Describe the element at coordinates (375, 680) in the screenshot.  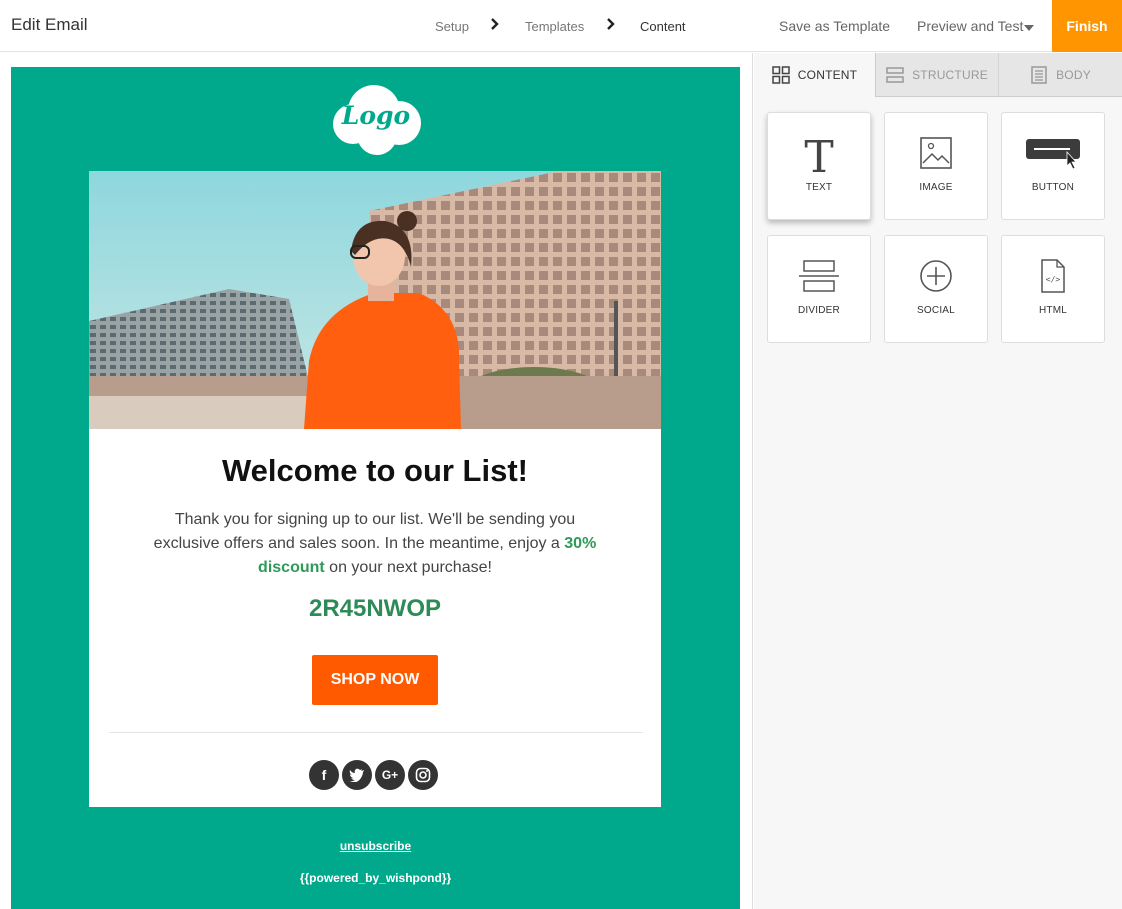
I see `shop-now-button: SHOP NOW` at that location.